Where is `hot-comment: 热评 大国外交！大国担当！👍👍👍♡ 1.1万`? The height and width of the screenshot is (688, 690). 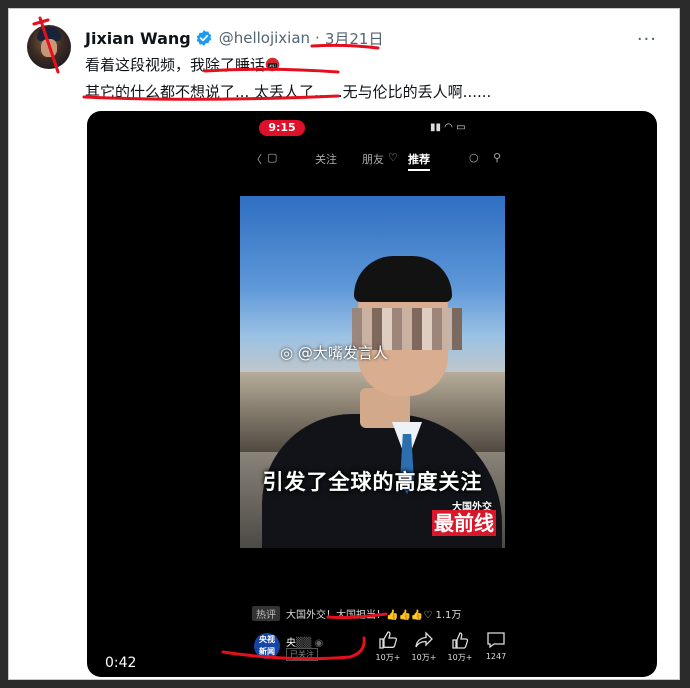
hot-comment: 热评 大国外交！大国担当！👍👍👍♡ 1.1万 is located at coordinates (356, 613).